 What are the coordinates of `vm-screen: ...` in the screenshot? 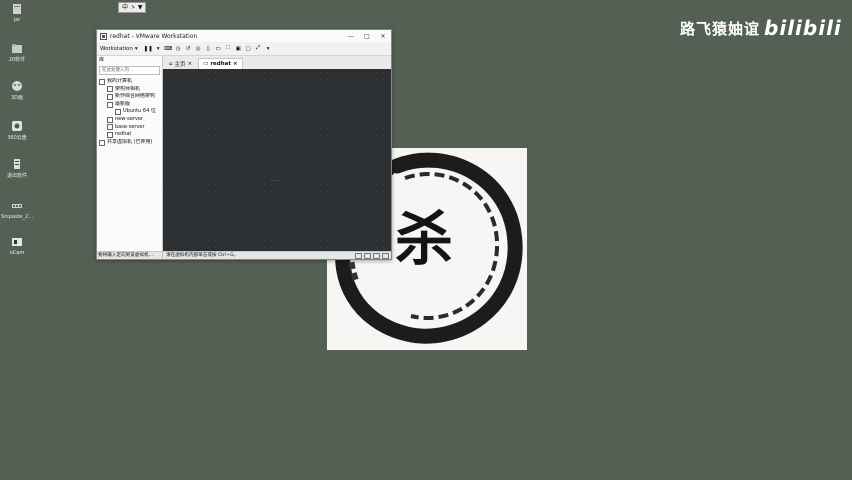 It's located at (277, 160).